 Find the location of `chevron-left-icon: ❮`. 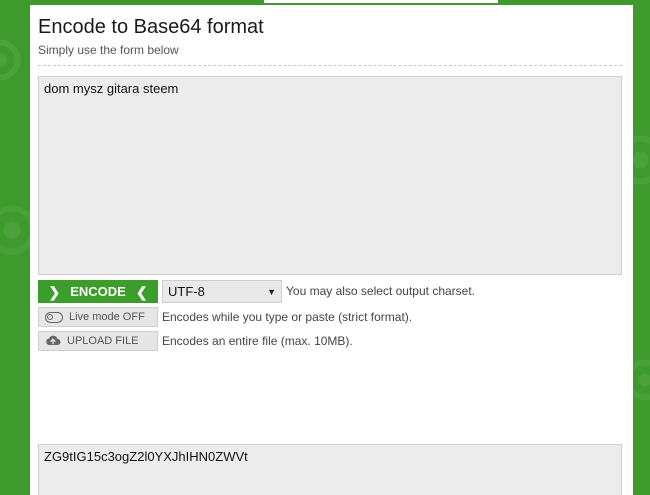

chevron-left-icon: ❮ is located at coordinates (141, 291).